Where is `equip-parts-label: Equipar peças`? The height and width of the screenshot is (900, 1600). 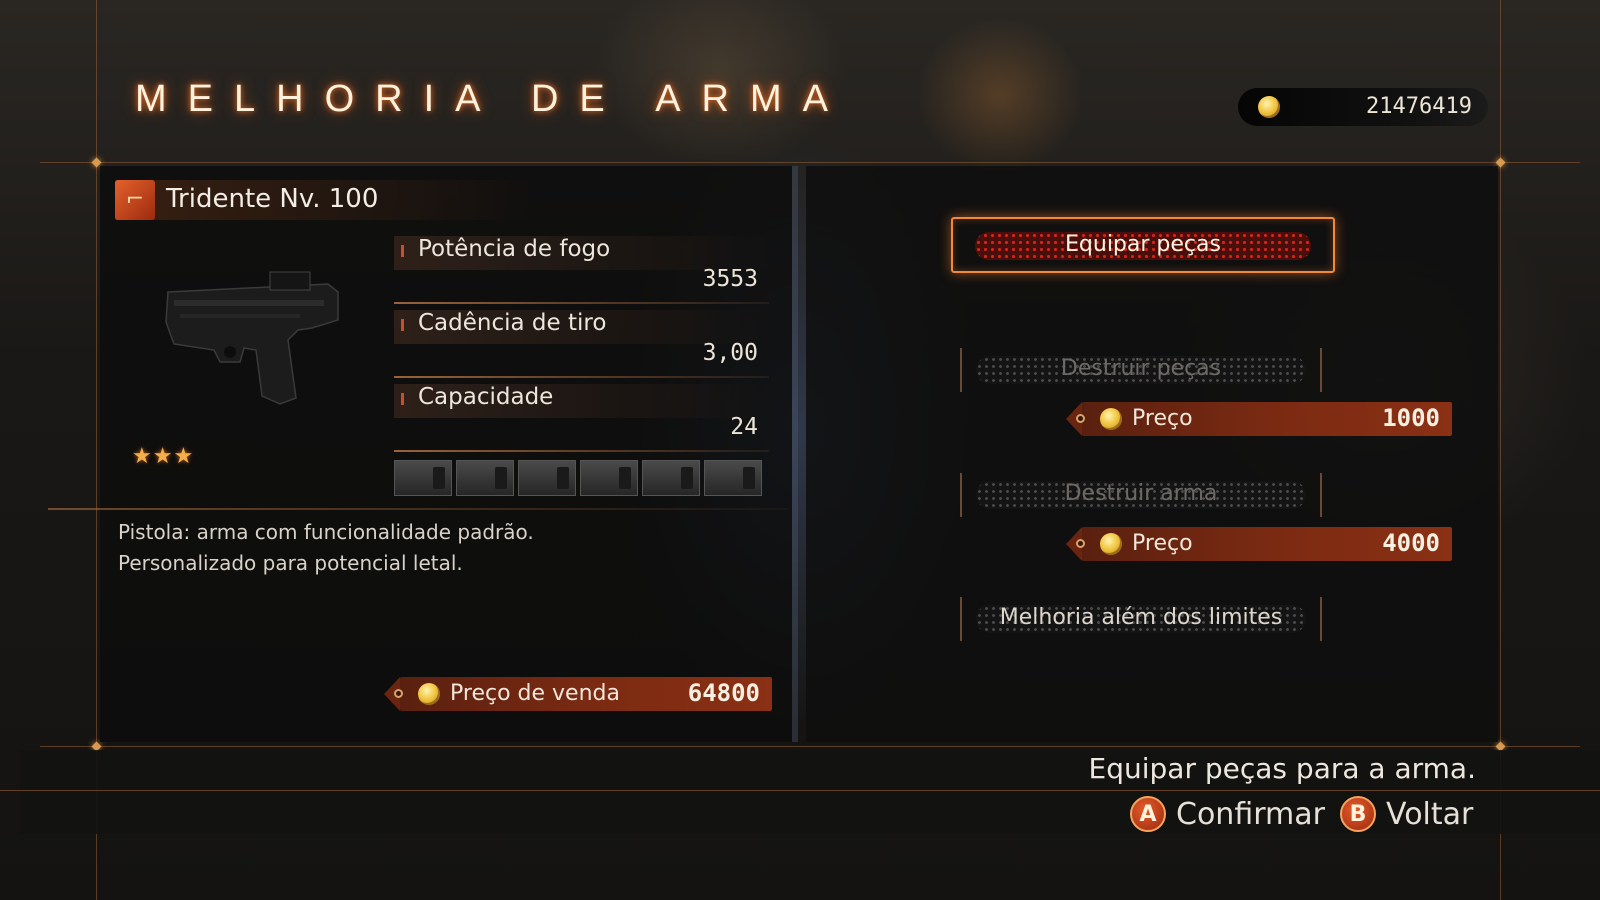
equip-parts-label: Equipar peças is located at coordinates (1143, 244).